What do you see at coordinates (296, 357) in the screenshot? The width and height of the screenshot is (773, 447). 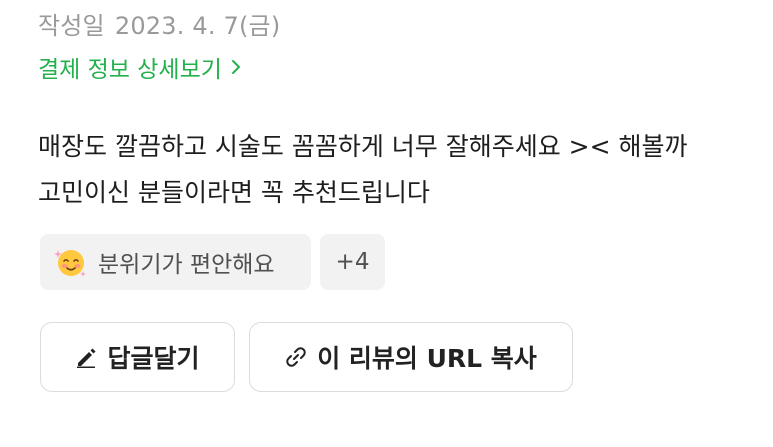 I see `link-icon` at bounding box center [296, 357].